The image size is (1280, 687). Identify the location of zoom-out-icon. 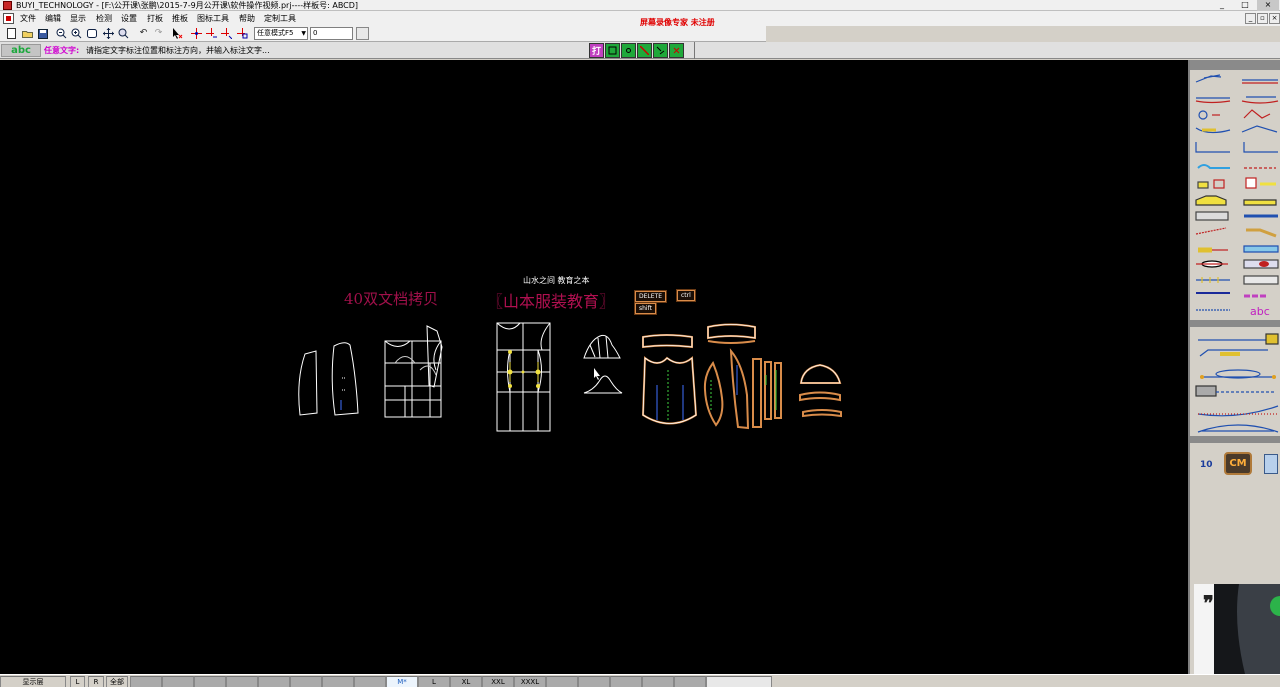
(61, 33).